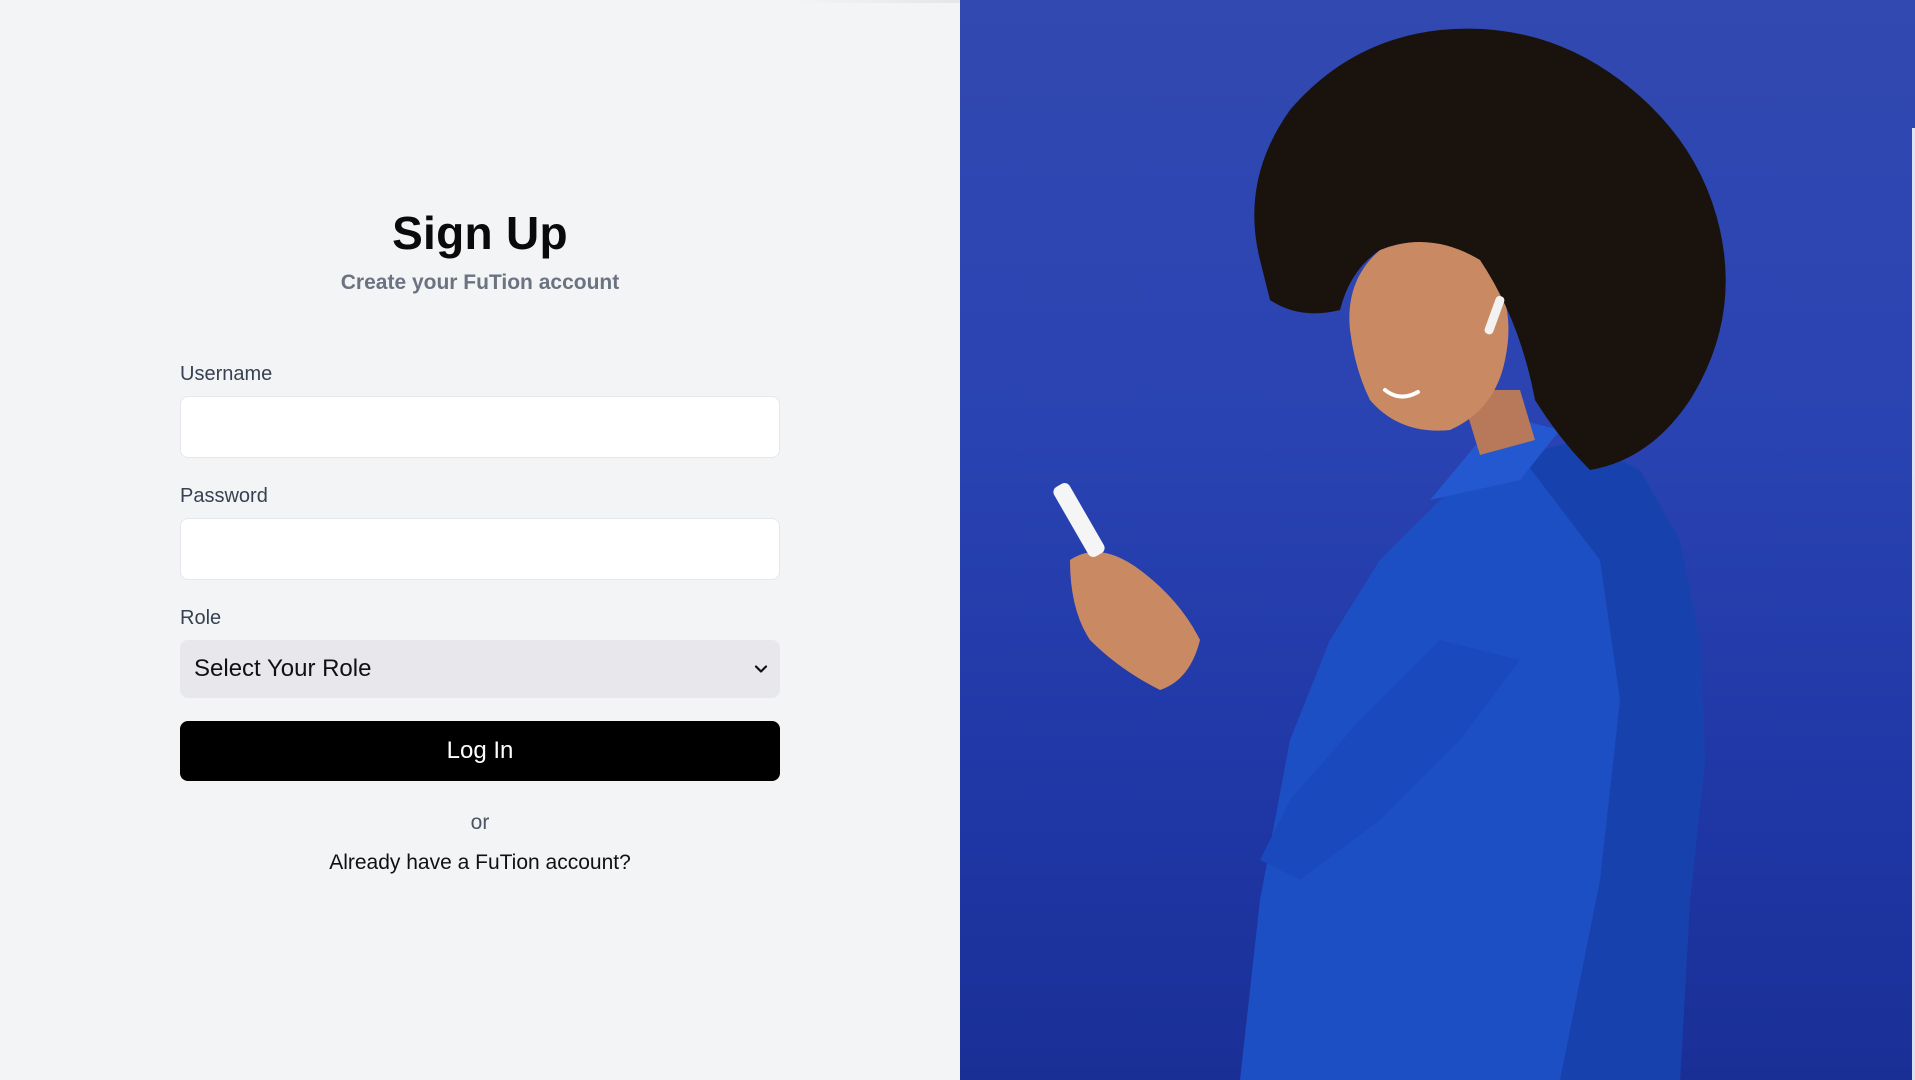 The height and width of the screenshot is (1080, 1915). What do you see at coordinates (480, 549) in the screenshot?
I see `password-input` at bounding box center [480, 549].